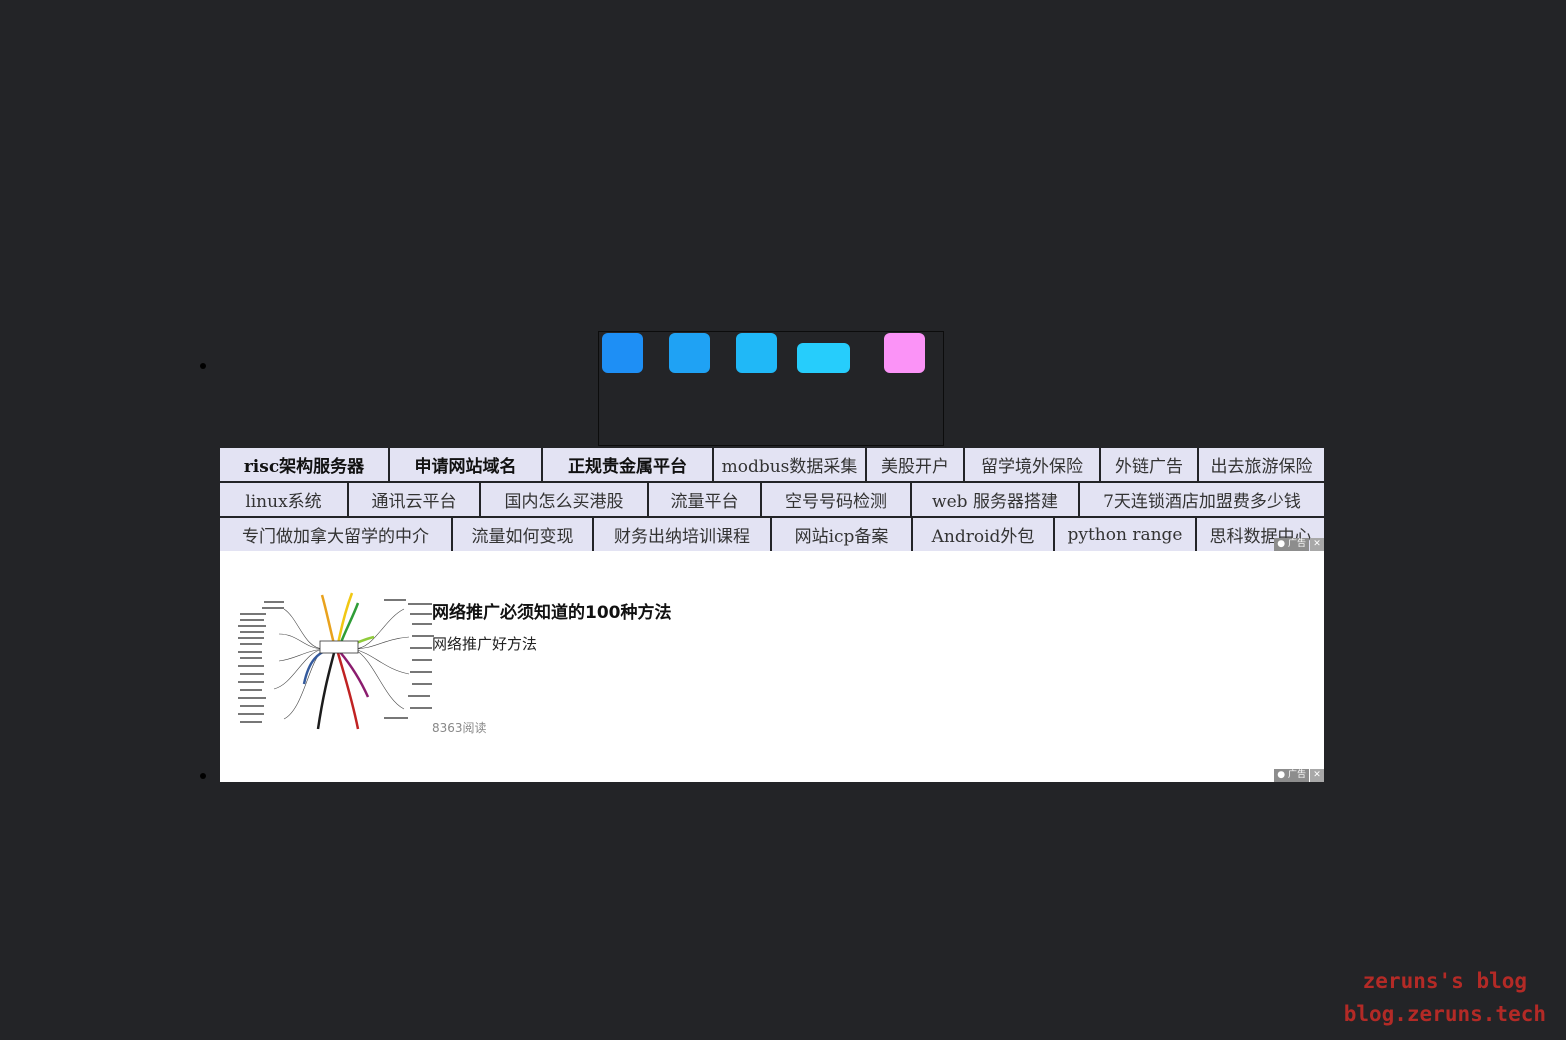  Describe the element at coordinates (1261, 464) in the screenshot. I see `ad-link: 出去旅游保险` at that location.